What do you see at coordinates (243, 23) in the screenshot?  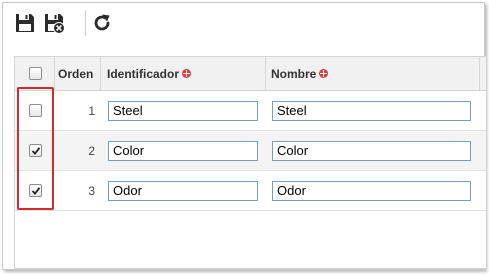 I see `toolbar` at bounding box center [243, 23].